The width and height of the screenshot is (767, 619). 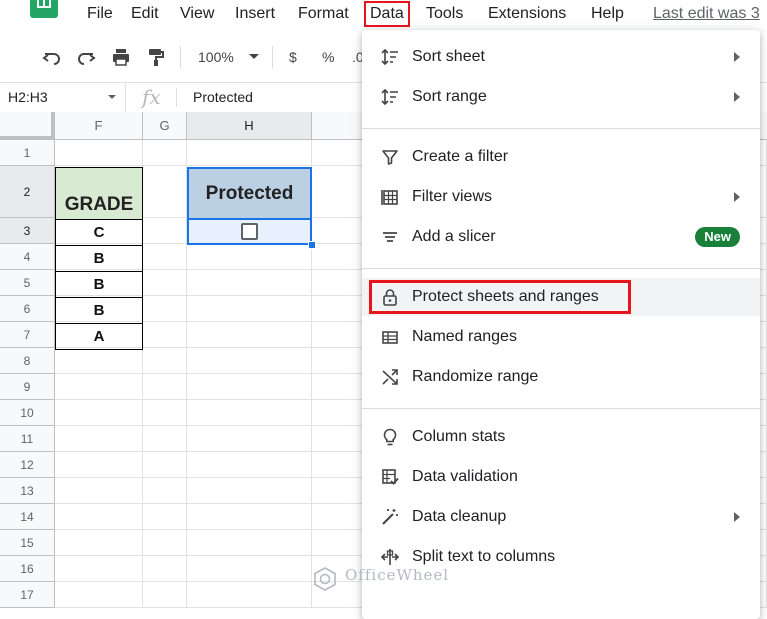 What do you see at coordinates (561, 437) in the screenshot?
I see `menu-item-column-stats: Column stats` at bounding box center [561, 437].